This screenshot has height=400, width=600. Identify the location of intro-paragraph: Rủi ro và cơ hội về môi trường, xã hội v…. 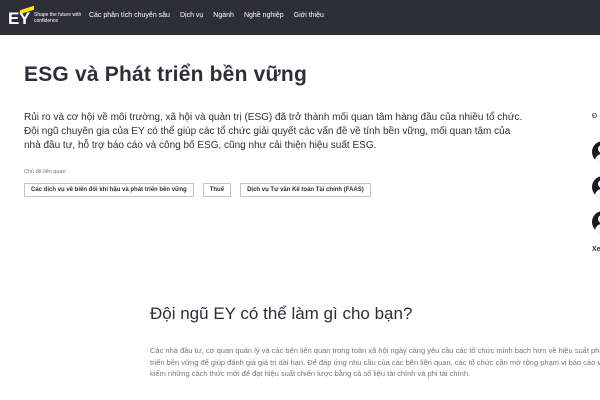
(273, 131).